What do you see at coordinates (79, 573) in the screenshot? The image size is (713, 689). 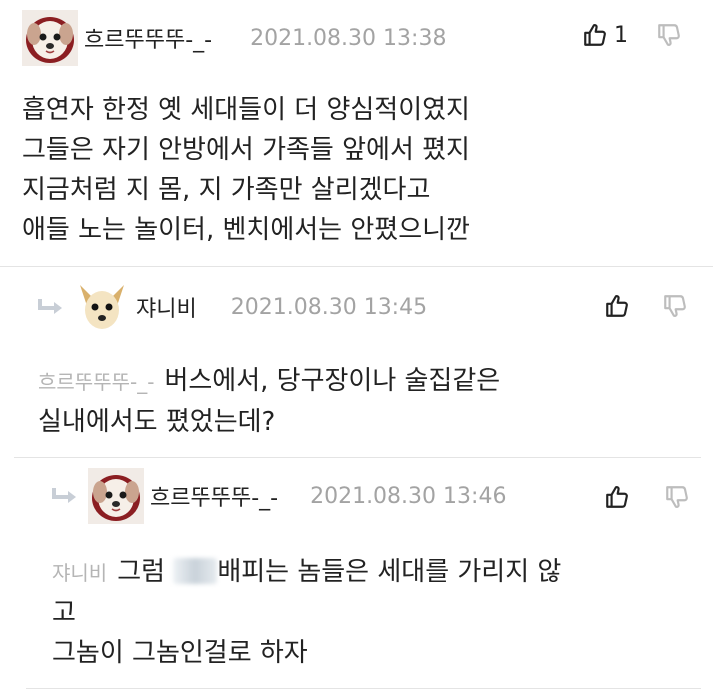 I see `mention-tag: 쟈니비` at bounding box center [79, 573].